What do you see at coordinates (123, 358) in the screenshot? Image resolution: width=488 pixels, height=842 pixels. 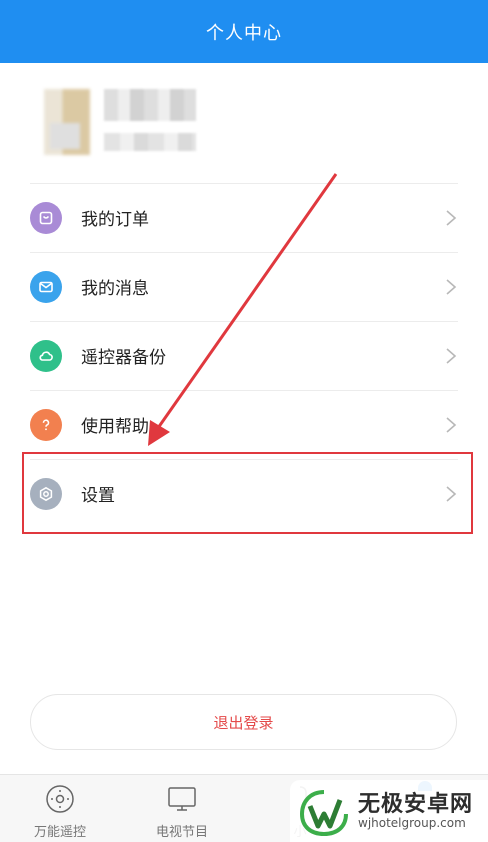 I see `menu-item-label: 遥控器备份` at bounding box center [123, 358].